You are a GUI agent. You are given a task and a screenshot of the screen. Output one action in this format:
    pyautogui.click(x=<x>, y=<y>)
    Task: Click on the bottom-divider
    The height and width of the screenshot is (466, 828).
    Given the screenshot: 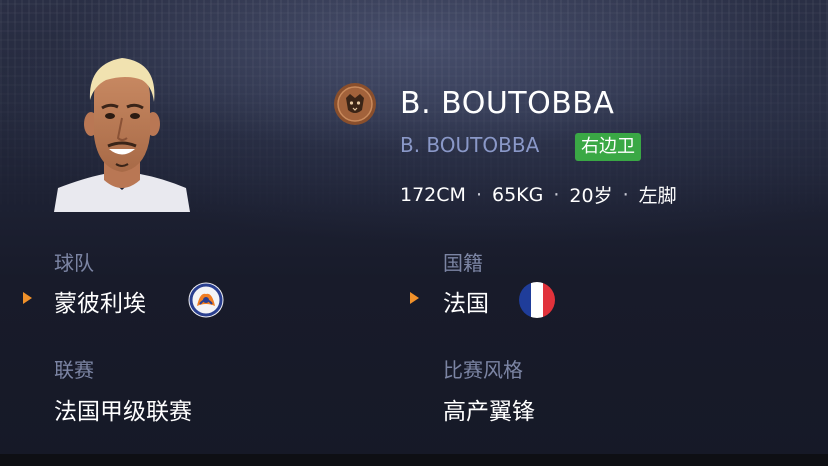 What is the action you would take?
    pyautogui.click(x=414, y=460)
    